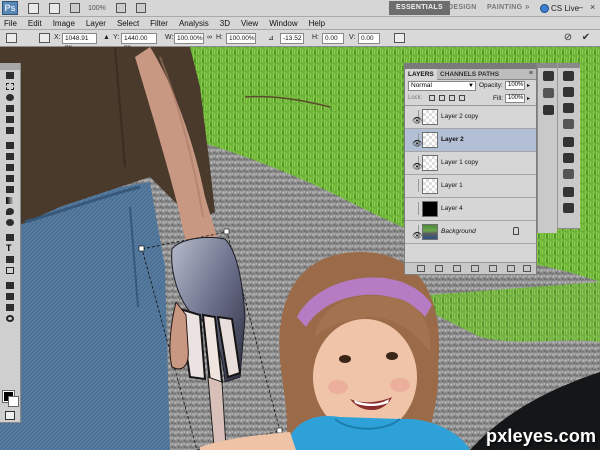 Image resolution: width=600 pixels, height=450 pixels. What do you see at coordinates (548, 76) in the screenshot?
I see `adjustments-icon` at bounding box center [548, 76].